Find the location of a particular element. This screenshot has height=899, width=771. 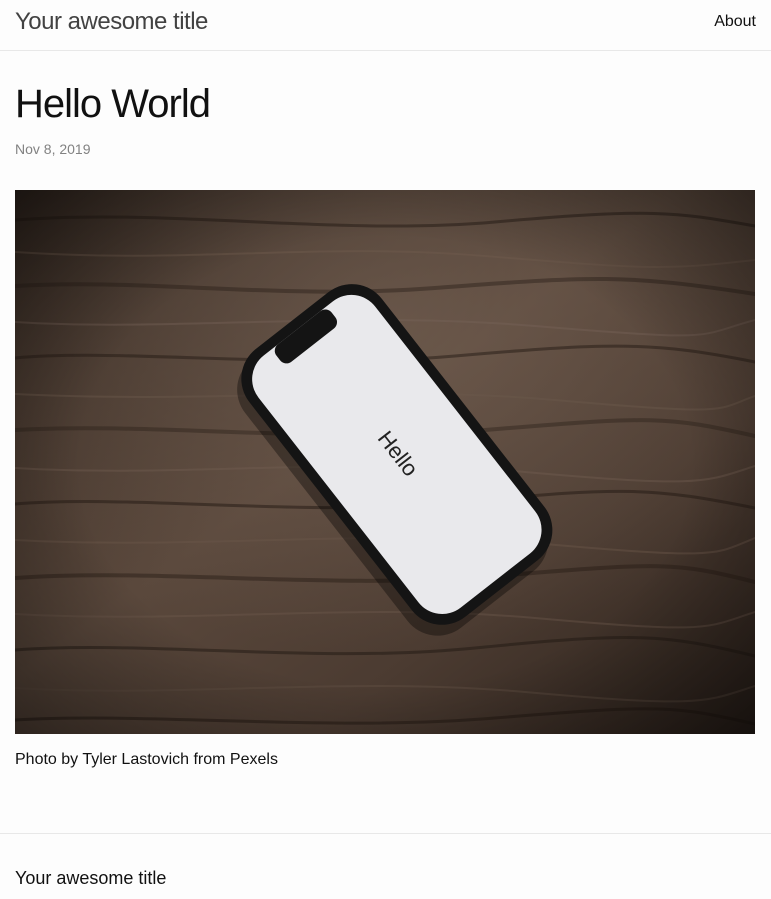

footer-heading: Your awesome title is located at coordinates (91, 878).